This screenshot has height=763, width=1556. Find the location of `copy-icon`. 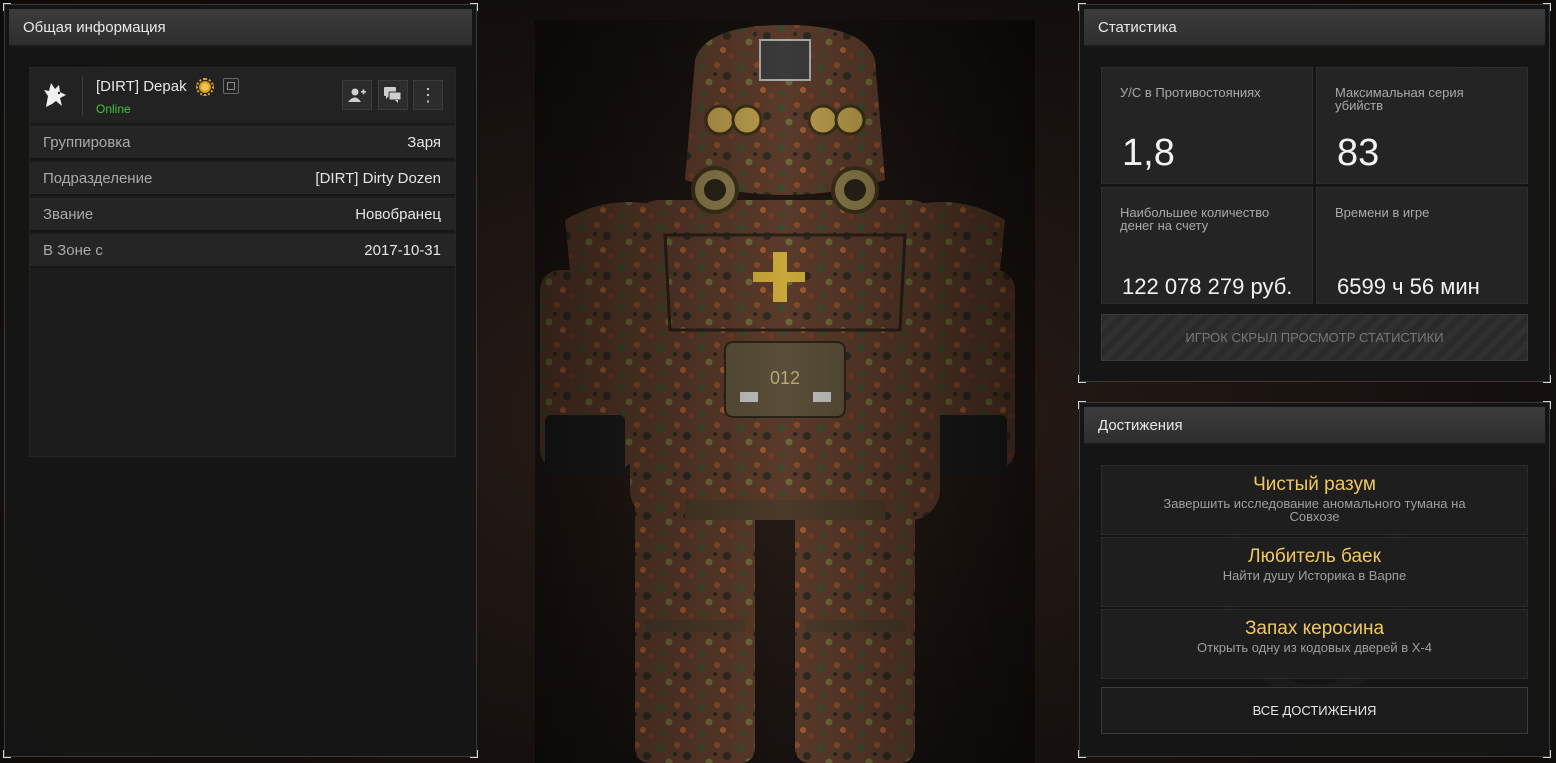

copy-icon is located at coordinates (231, 86).